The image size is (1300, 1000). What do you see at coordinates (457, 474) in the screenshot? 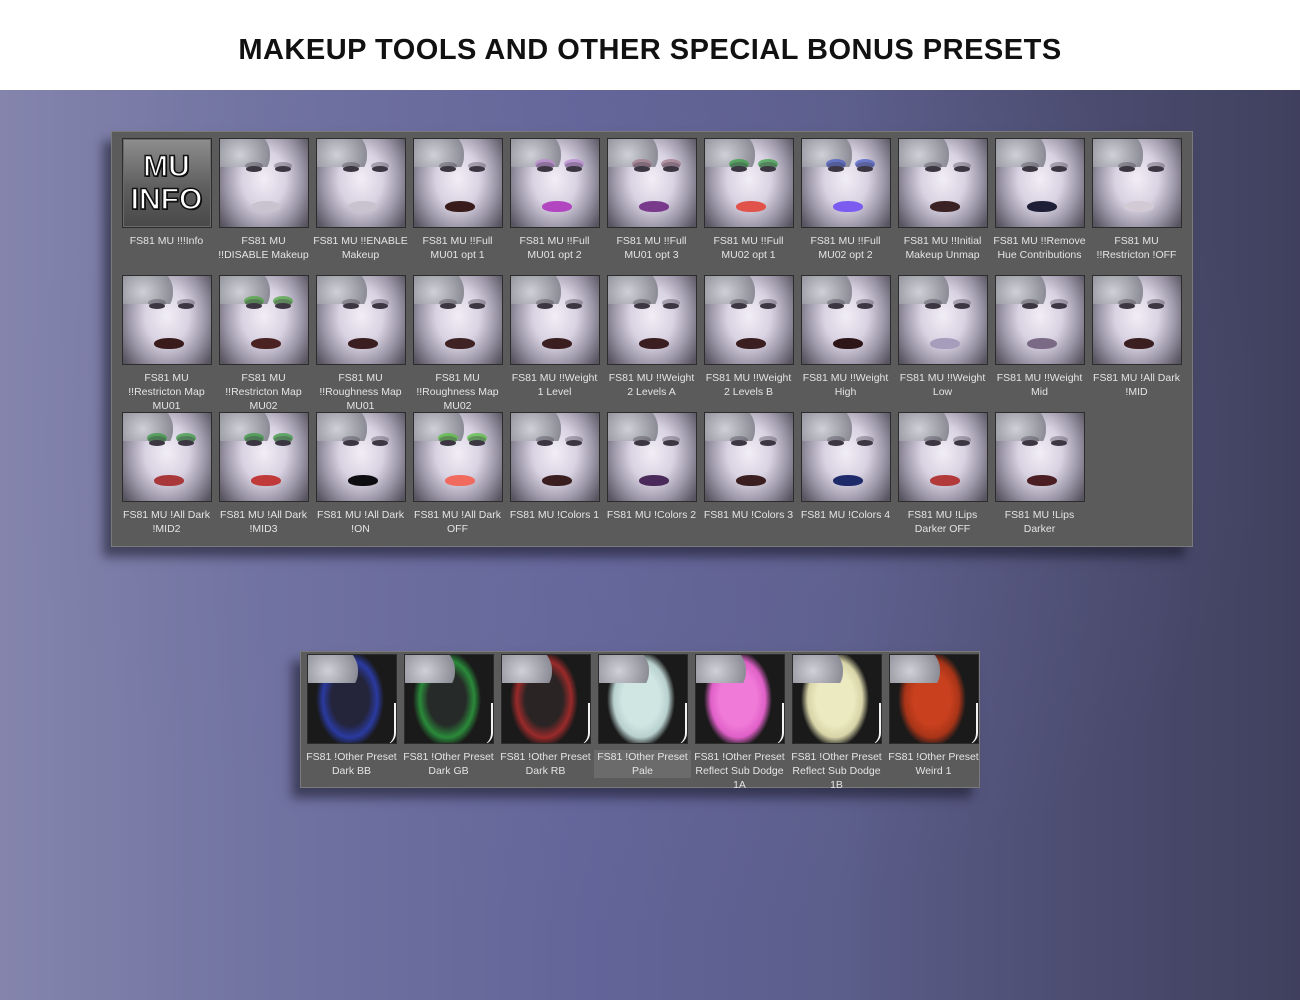
I see `preset-tile: FS81 MU !All Dark OFF` at bounding box center [457, 474].